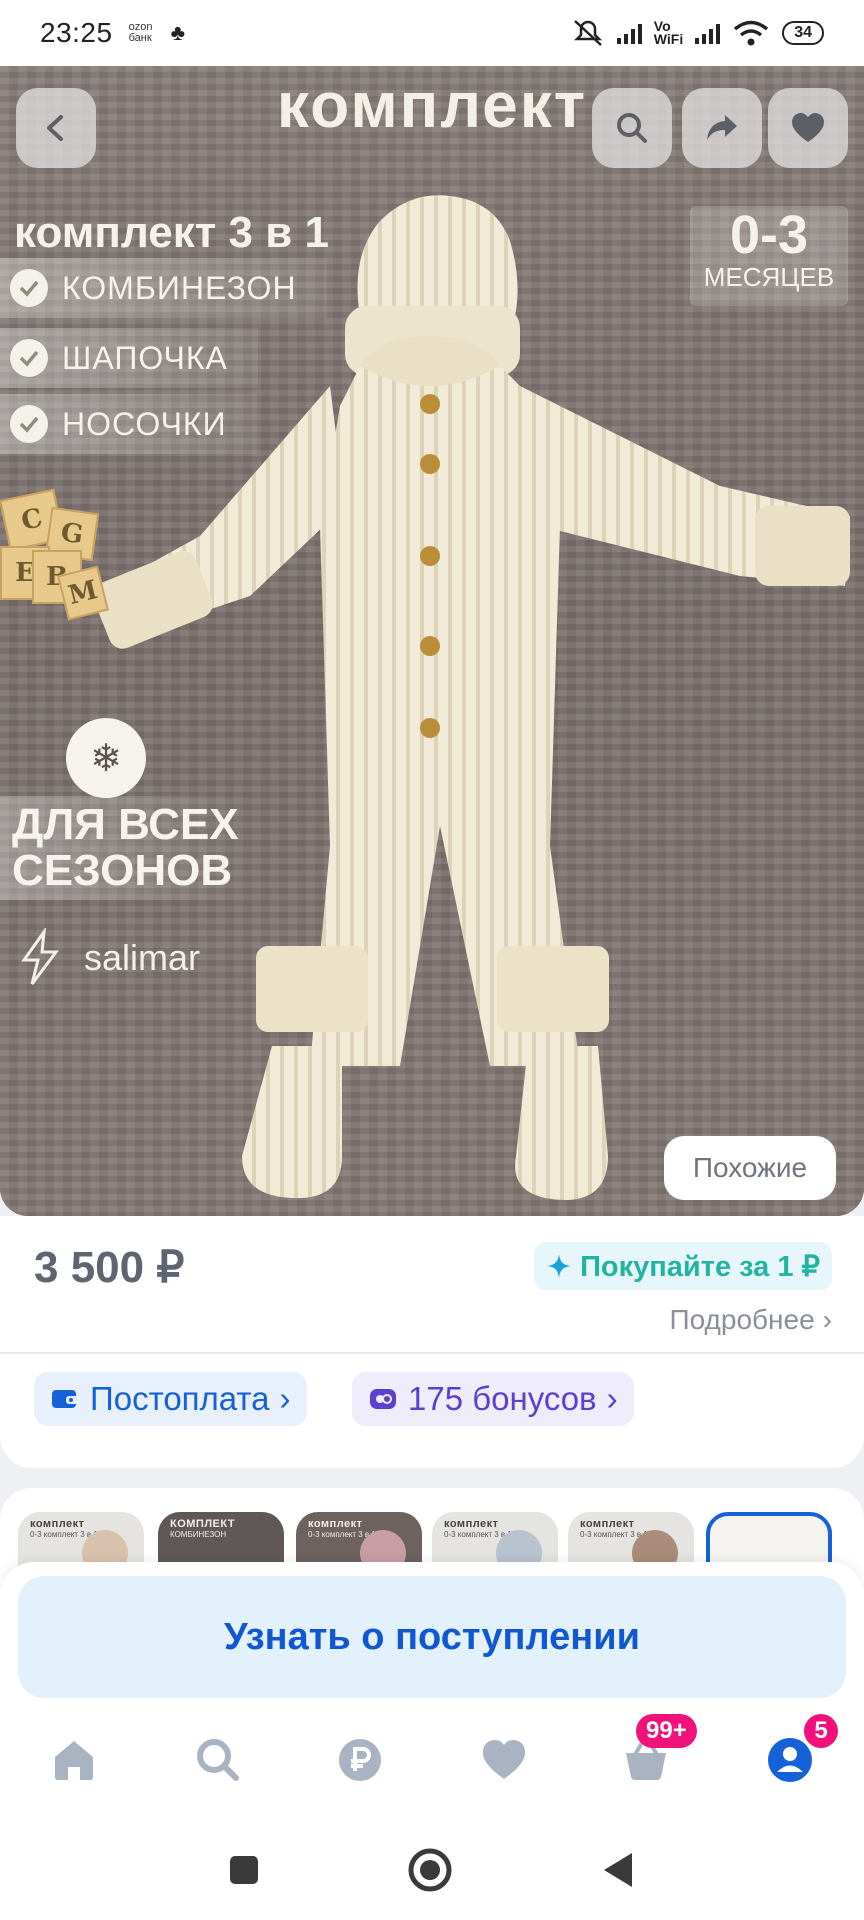 This screenshot has width=864, height=1920. What do you see at coordinates (769, 1519) in the screenshot?
I see `thumbnail-title` at bounding box center [769, 1519].